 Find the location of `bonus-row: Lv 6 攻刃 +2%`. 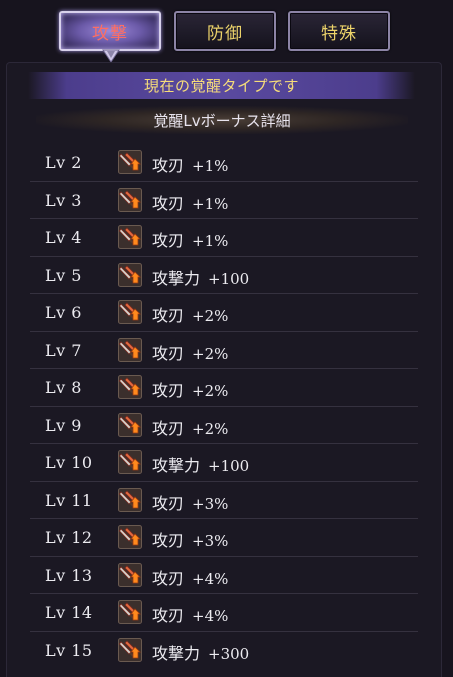

bonus-row: Lv 6 攻刃 +2% is located at coordinates (224, 313).